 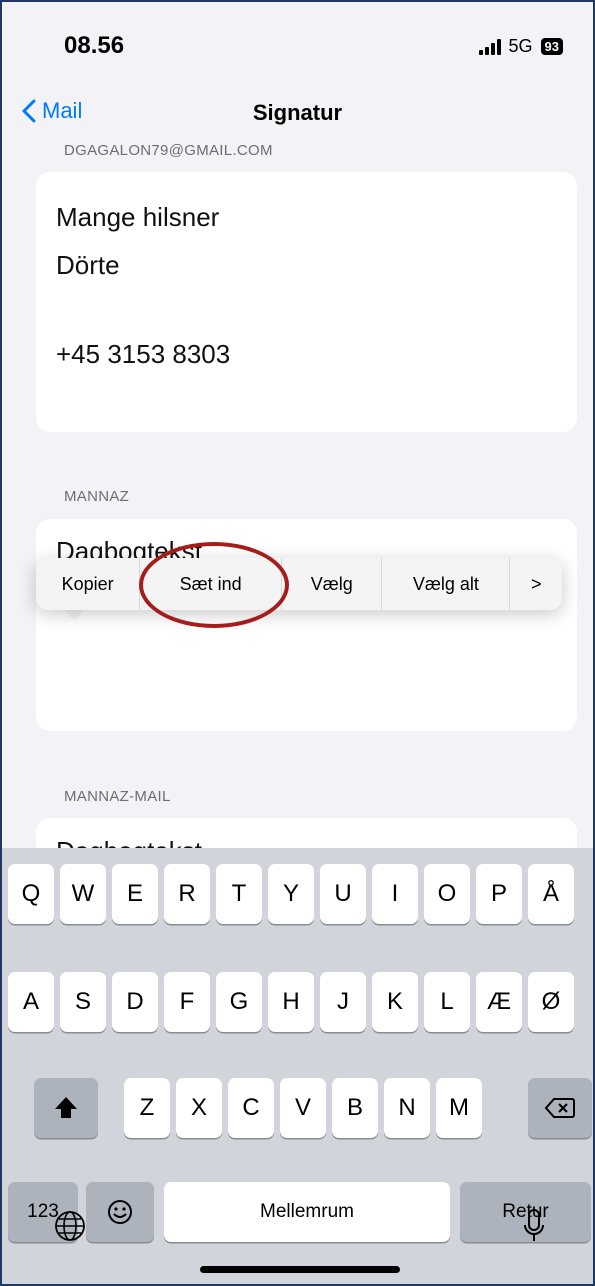 What do you see at coordinates (395, 1002) in the screenshot?
I see `key-k: K` at bounding box center [395, 1002].